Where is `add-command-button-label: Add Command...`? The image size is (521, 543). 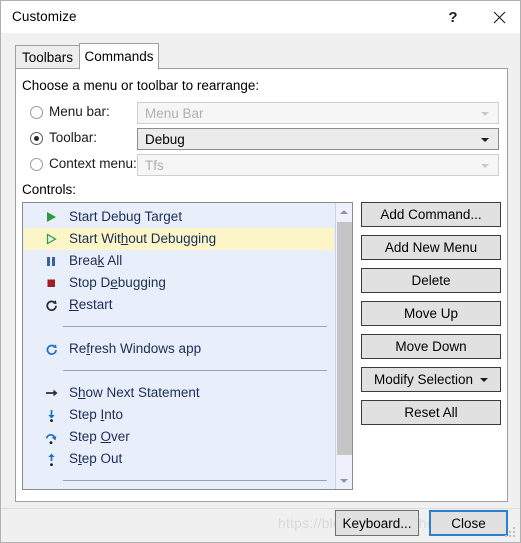 add-command-button-label: Add Command... is located at coordinates (431, 214).